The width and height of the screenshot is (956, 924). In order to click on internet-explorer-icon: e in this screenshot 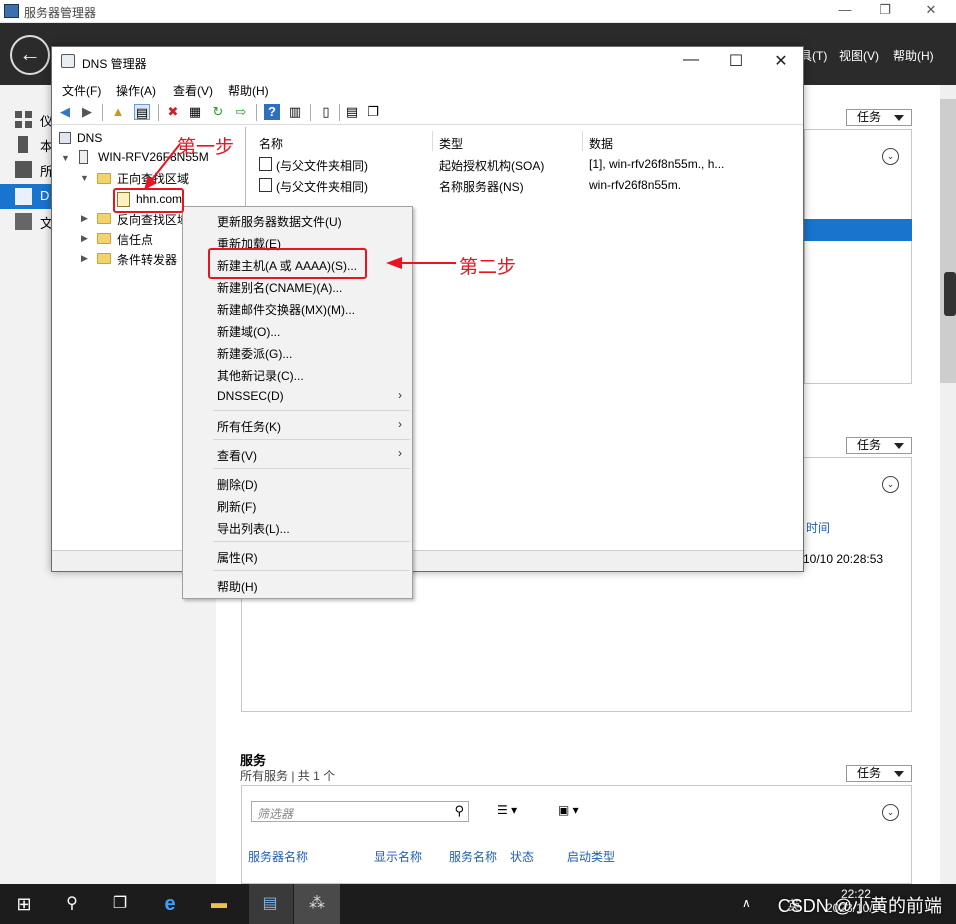, I will do `click(170, 904)`.